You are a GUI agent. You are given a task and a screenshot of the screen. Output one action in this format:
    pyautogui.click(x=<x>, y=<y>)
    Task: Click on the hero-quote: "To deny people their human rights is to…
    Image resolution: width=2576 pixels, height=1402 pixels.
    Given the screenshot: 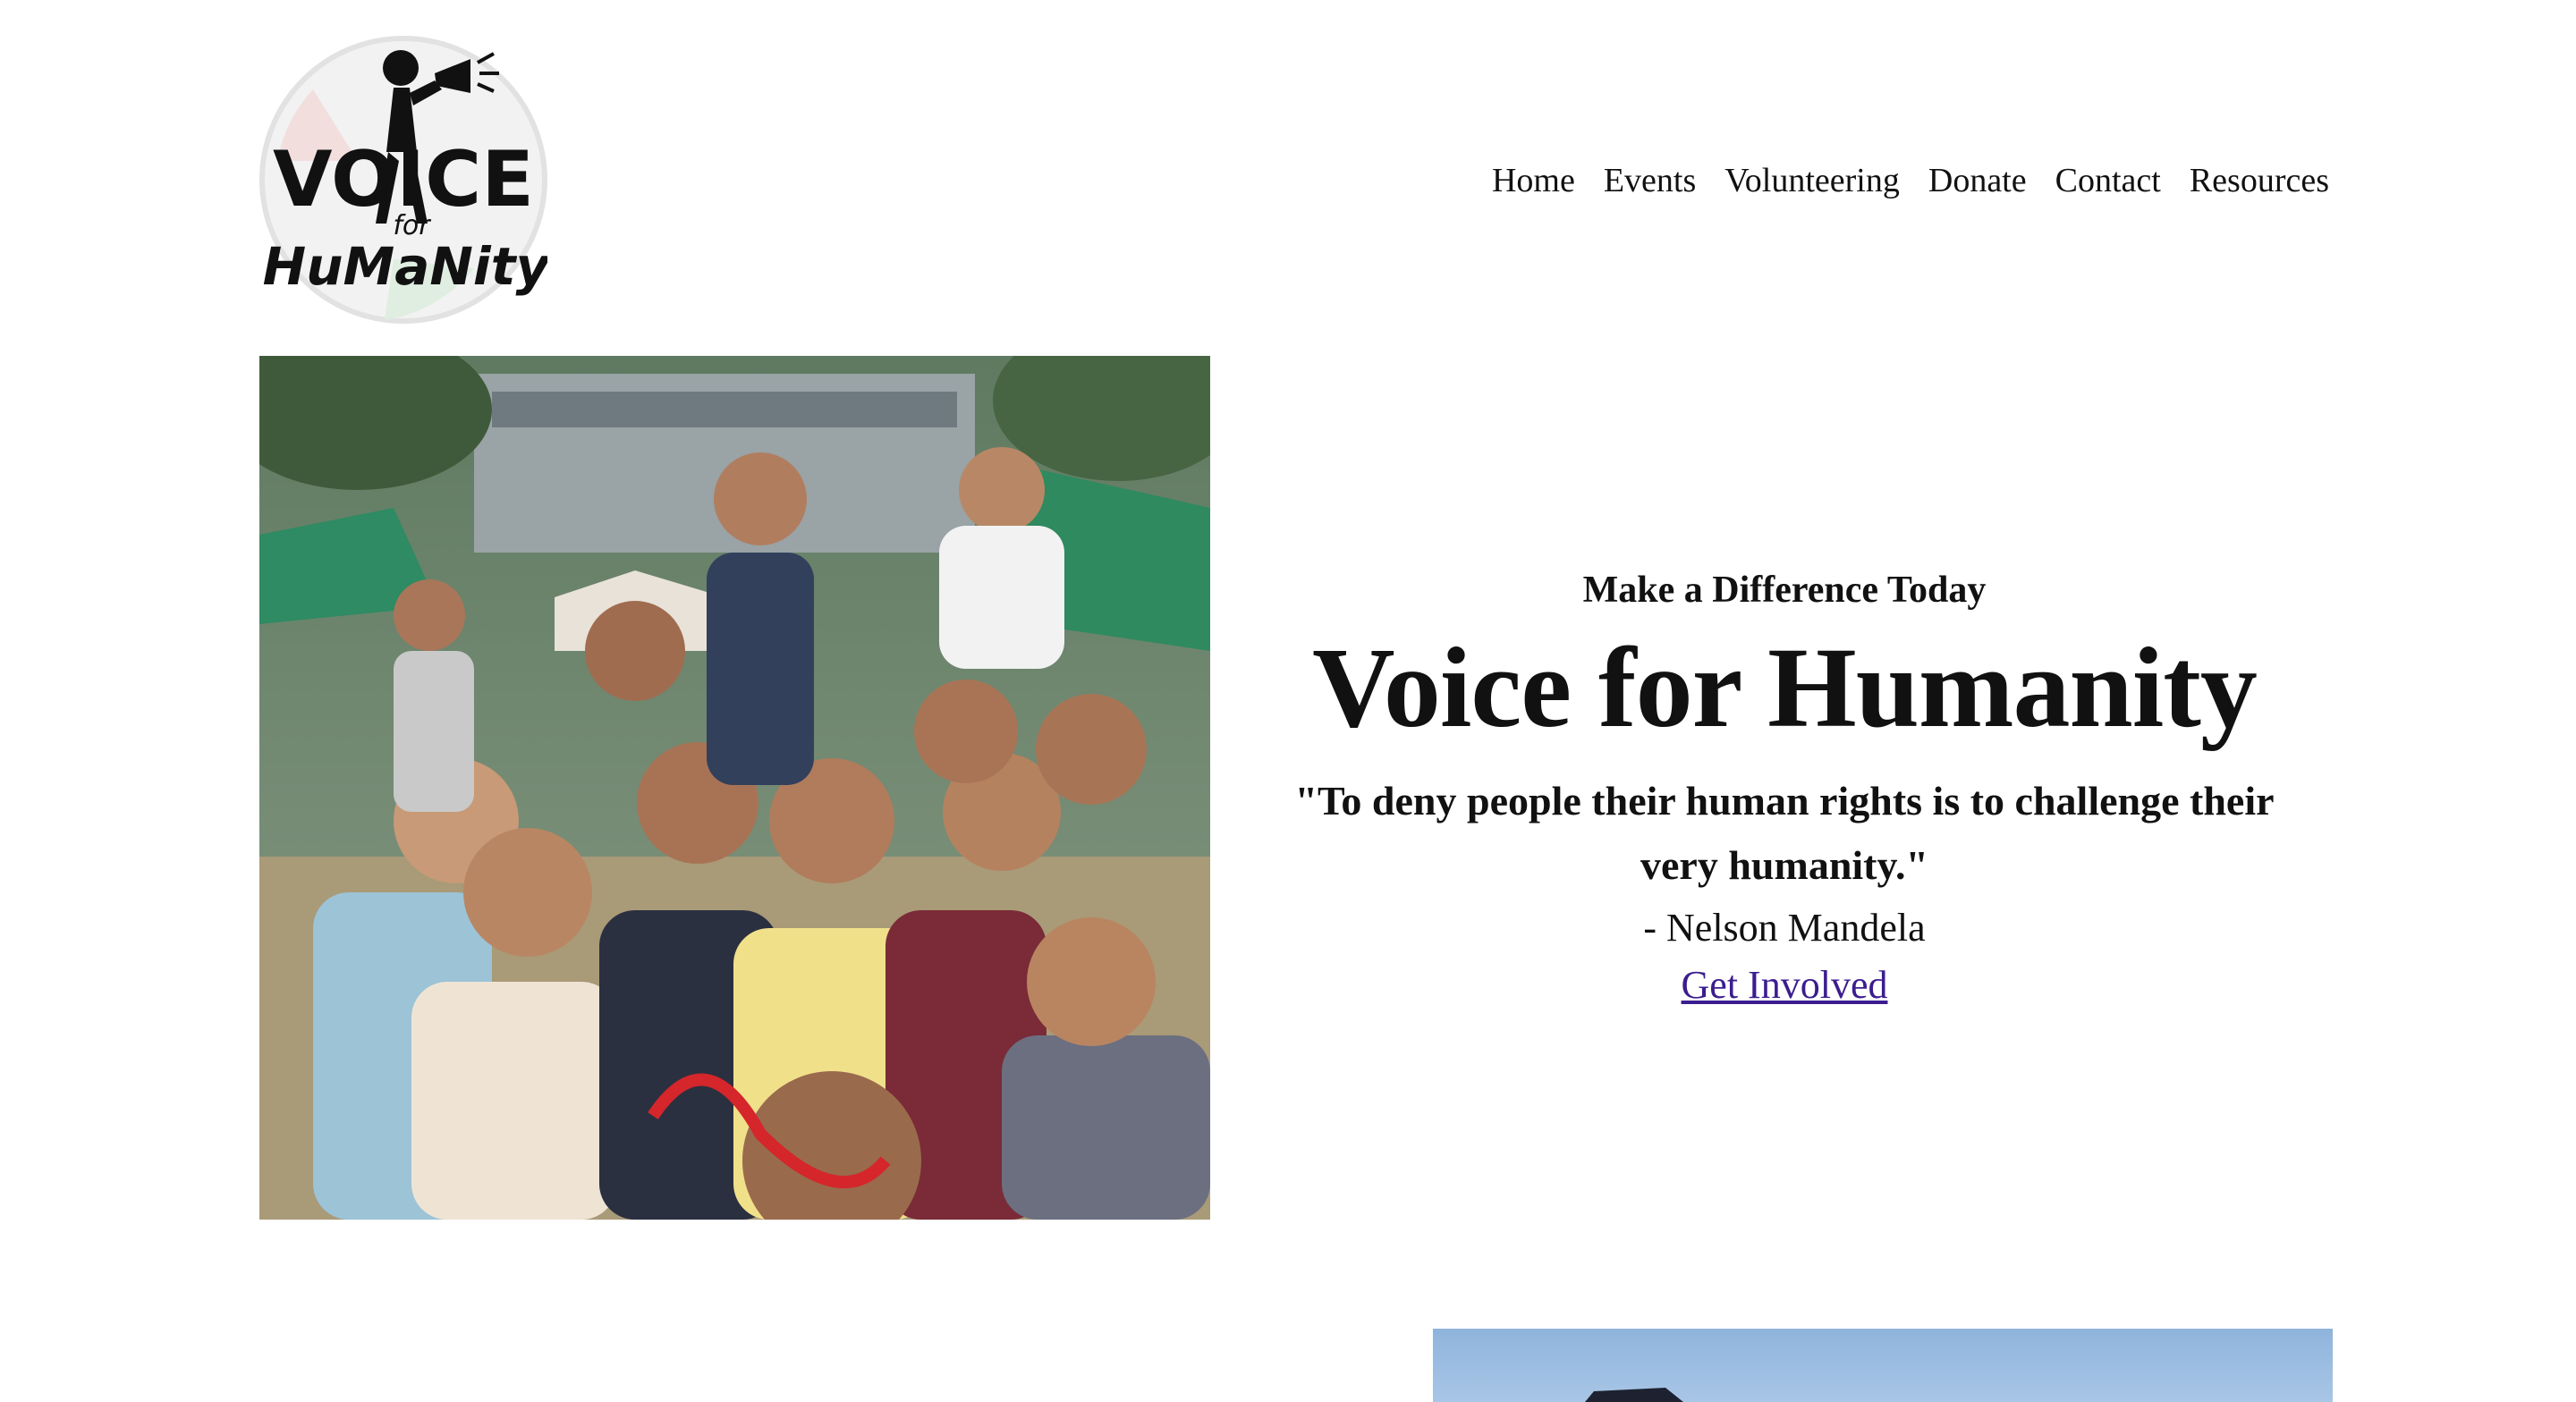 What is the action you would take?
    pyautogui.click(x=1784, y=833)
    